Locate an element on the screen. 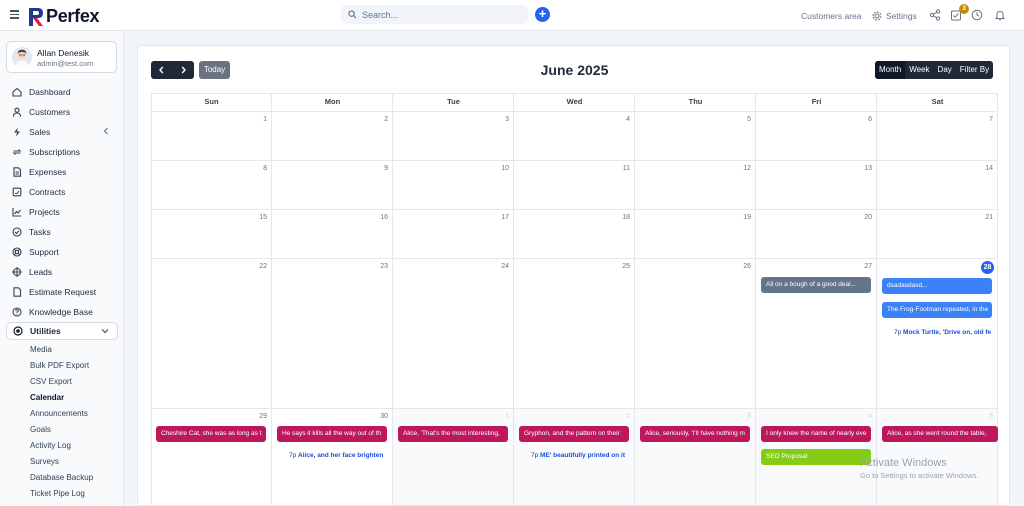 The image size is (1024, 506). sidebar-subitem-activity-log: Activity Log is located at coordinates (50, 445).